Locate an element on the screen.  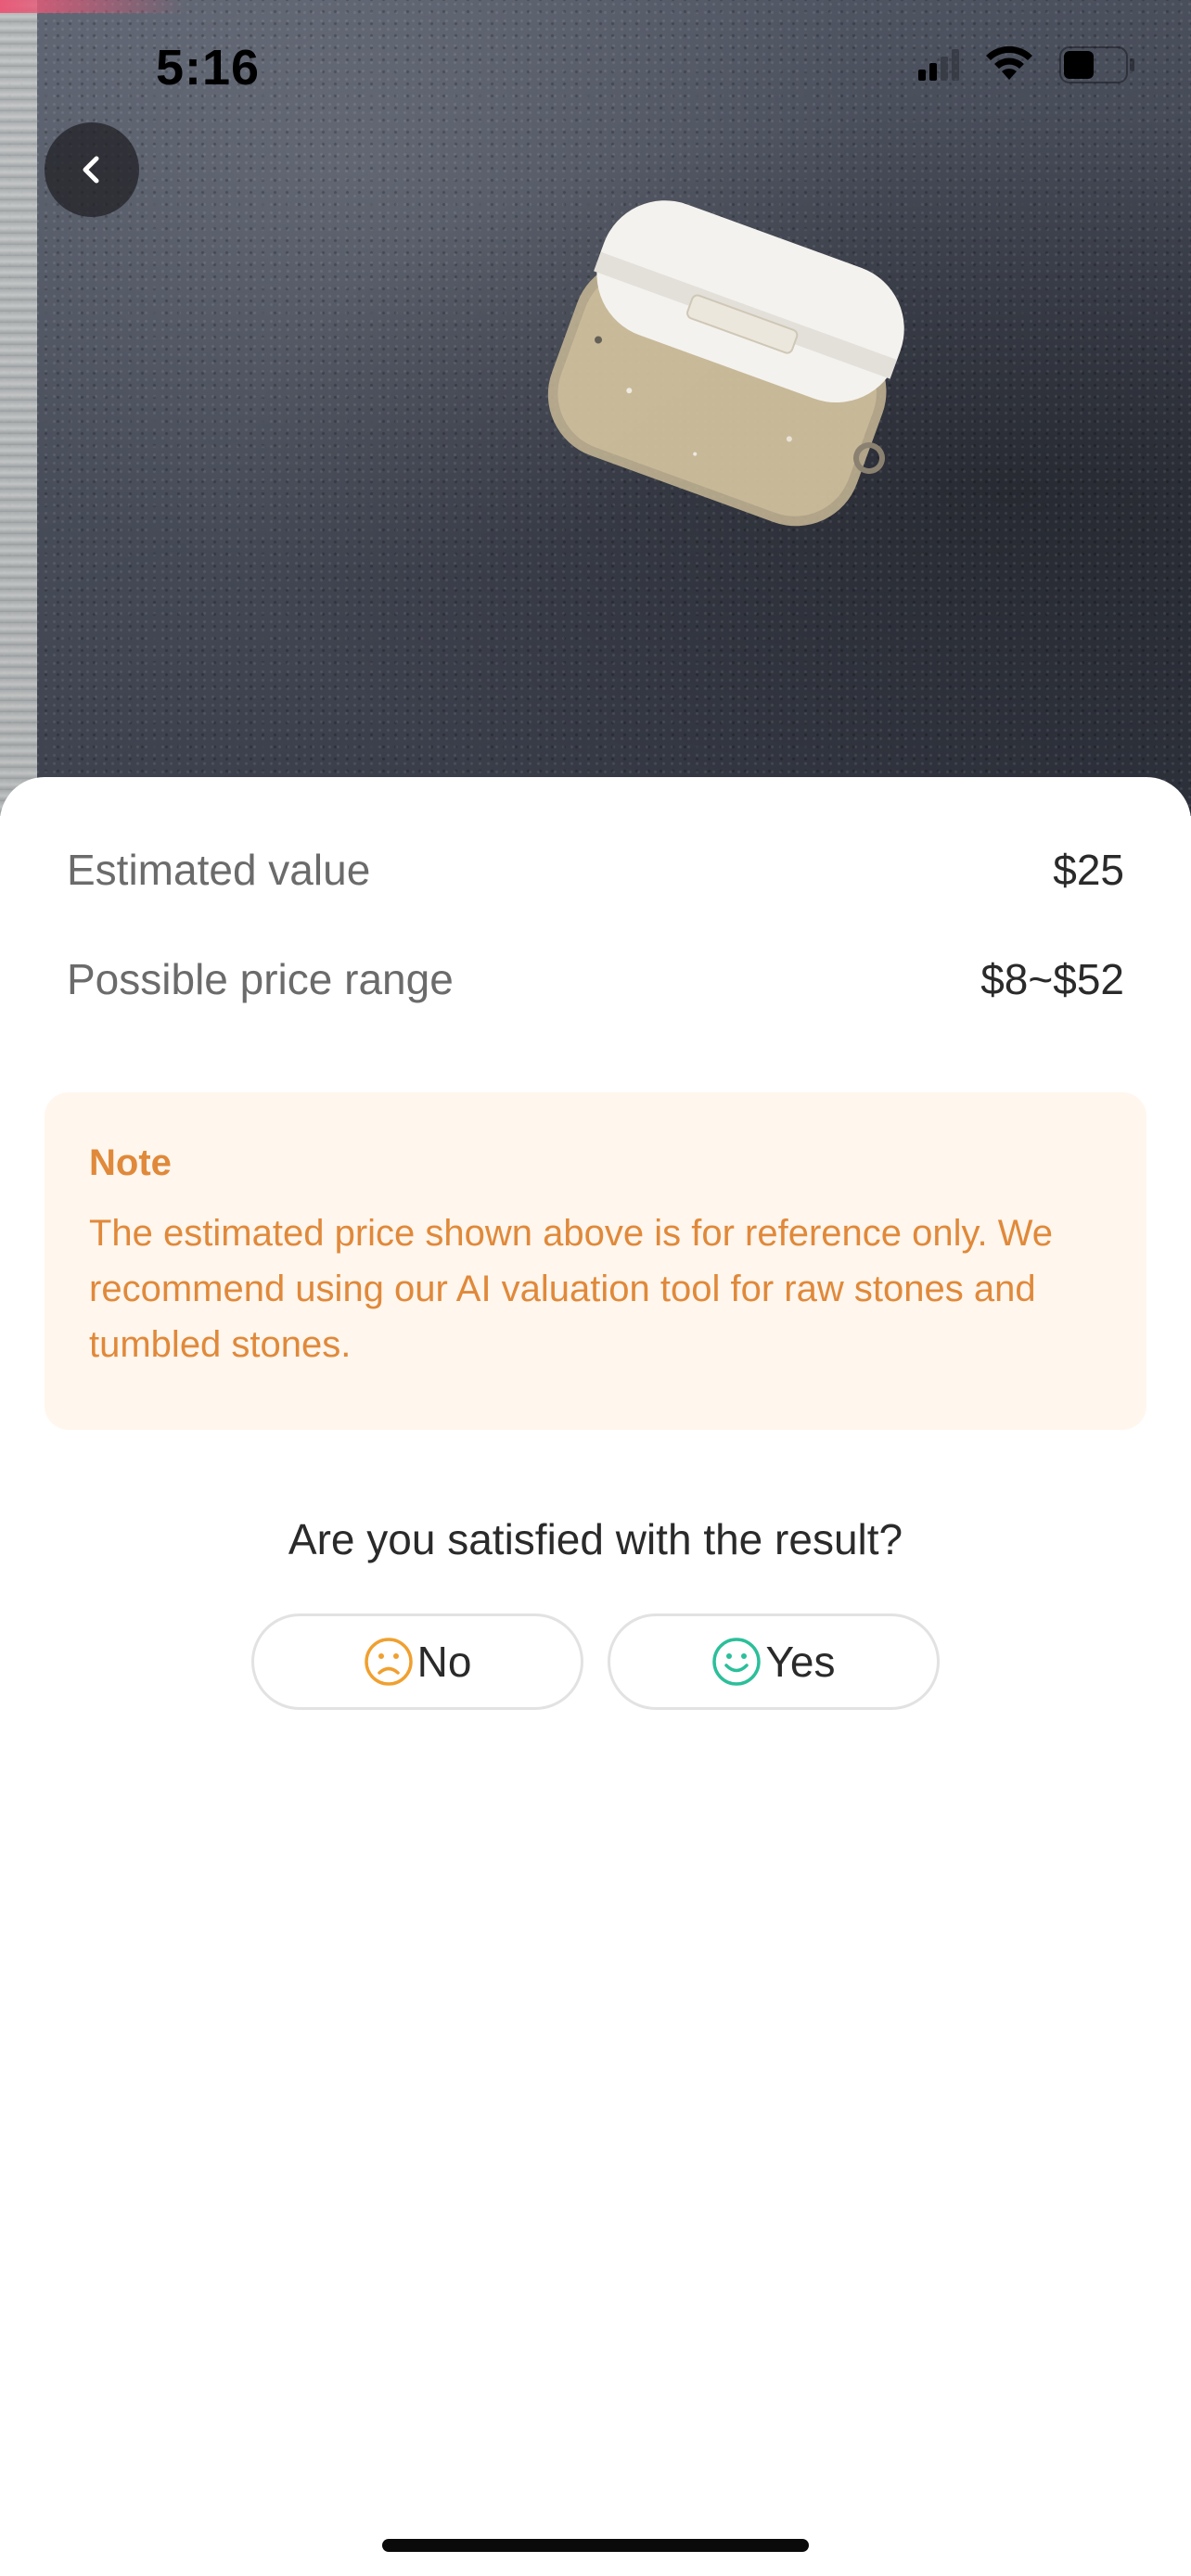
estimated-value: $25 is located at coordinates (1088, 870).